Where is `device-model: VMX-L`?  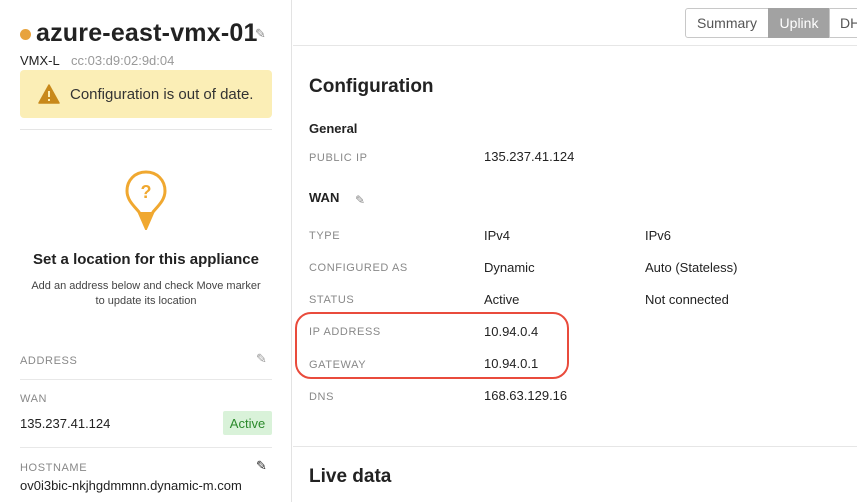
device-model: VMX-L is located at coordinates (40, 60).